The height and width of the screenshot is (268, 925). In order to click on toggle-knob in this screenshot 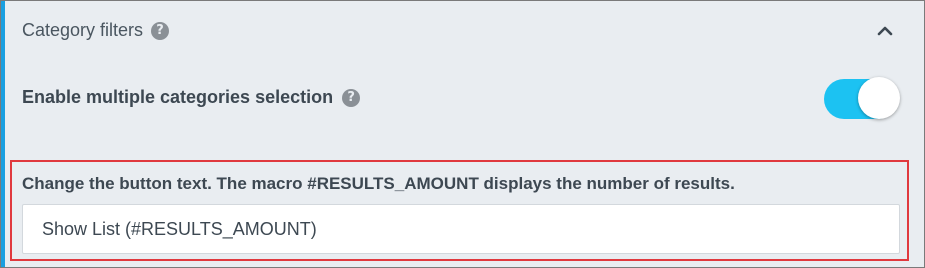, I will do `click(879, 98)`.